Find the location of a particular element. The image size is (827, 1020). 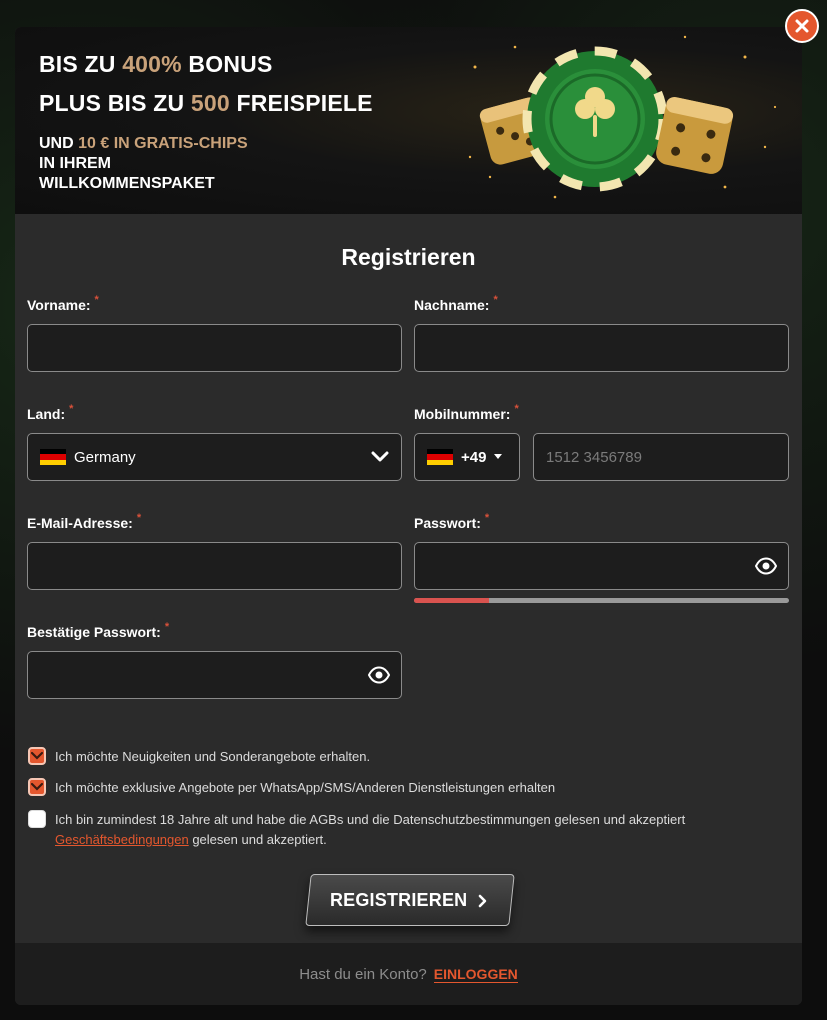

mobile-placeholder: 1512 3456789 is located at coordinates (594, 457).